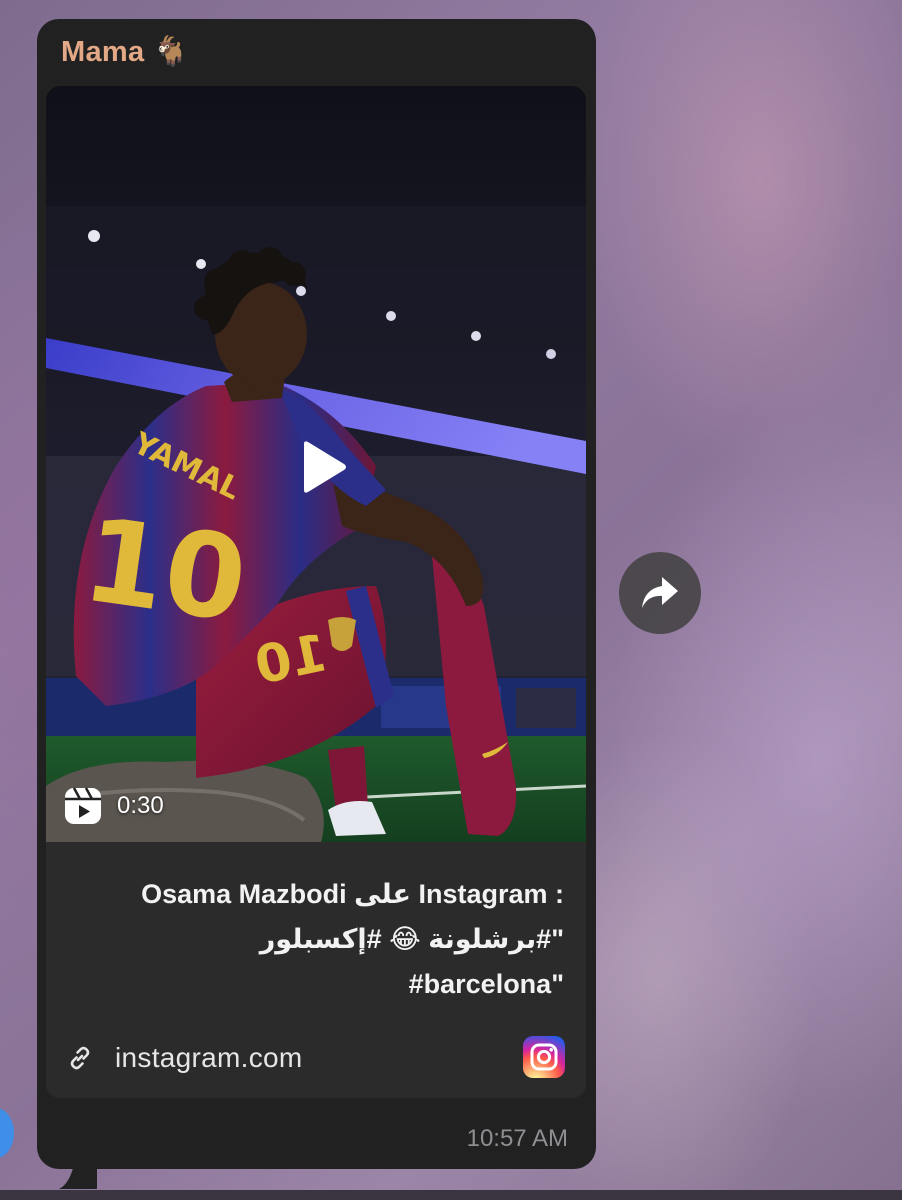 The image size is (902, 1200). What do you see at coordinates (80, 1058) in the screenshot?
I see `link-icon` at bounding box center [80, 1058].